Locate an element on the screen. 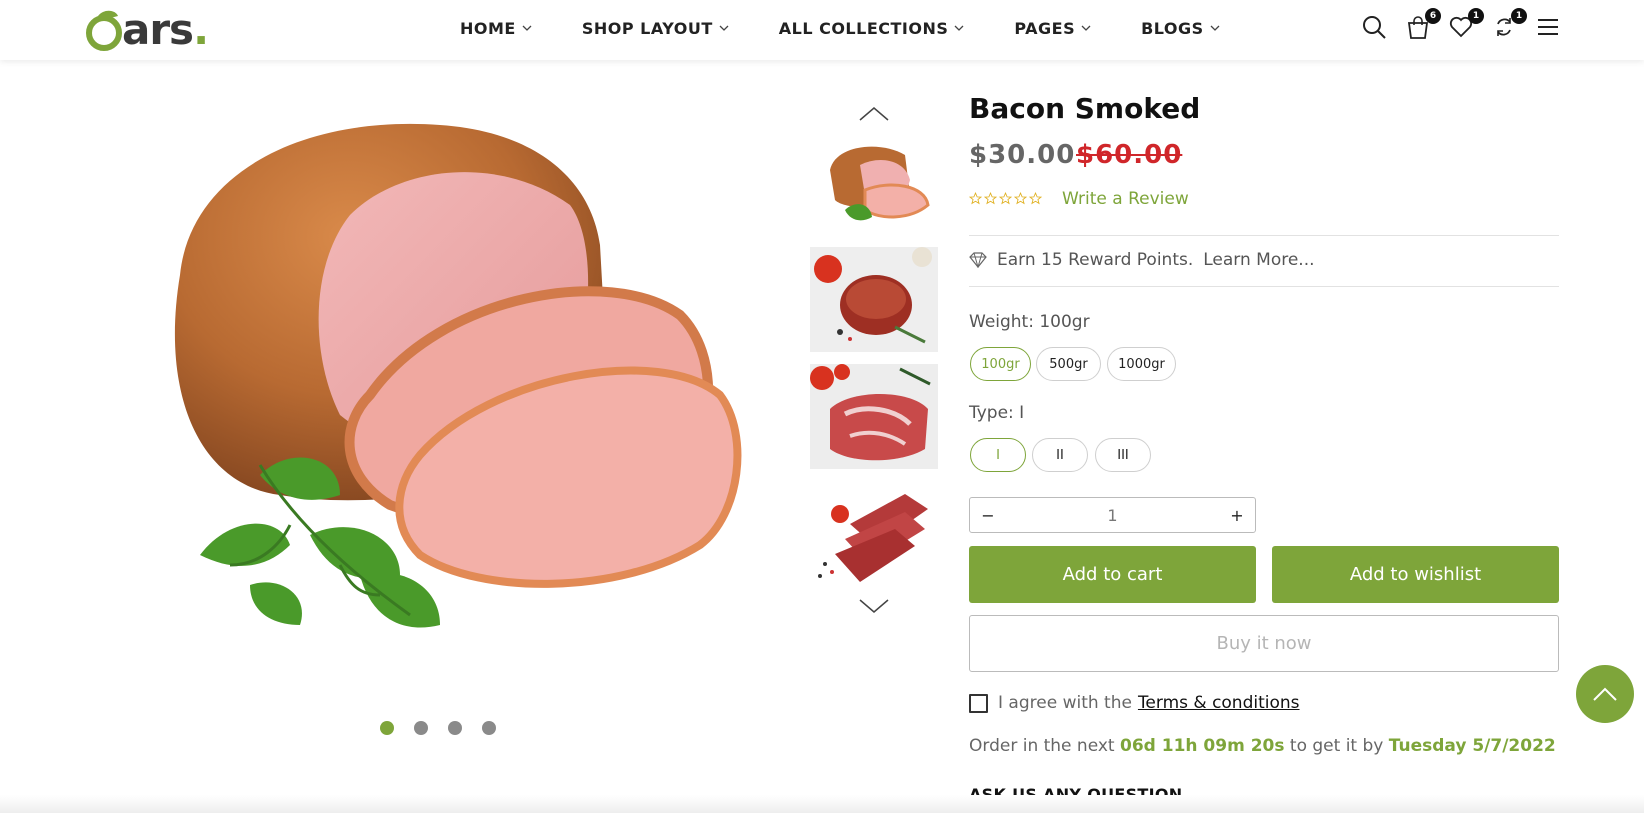  reward-text: Earn 15 Reward Points. is located at coordinates (1095, 260).